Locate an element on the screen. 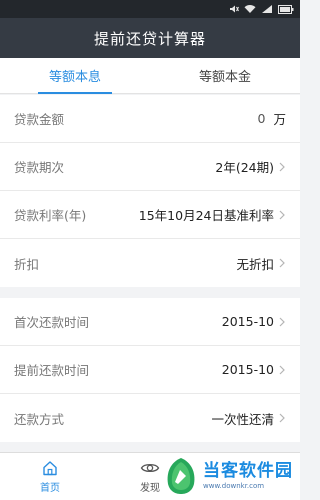 This screenshot has width=320, height=500. loan-amount-label: 贷款金额 is located at coordinates (39, 119).